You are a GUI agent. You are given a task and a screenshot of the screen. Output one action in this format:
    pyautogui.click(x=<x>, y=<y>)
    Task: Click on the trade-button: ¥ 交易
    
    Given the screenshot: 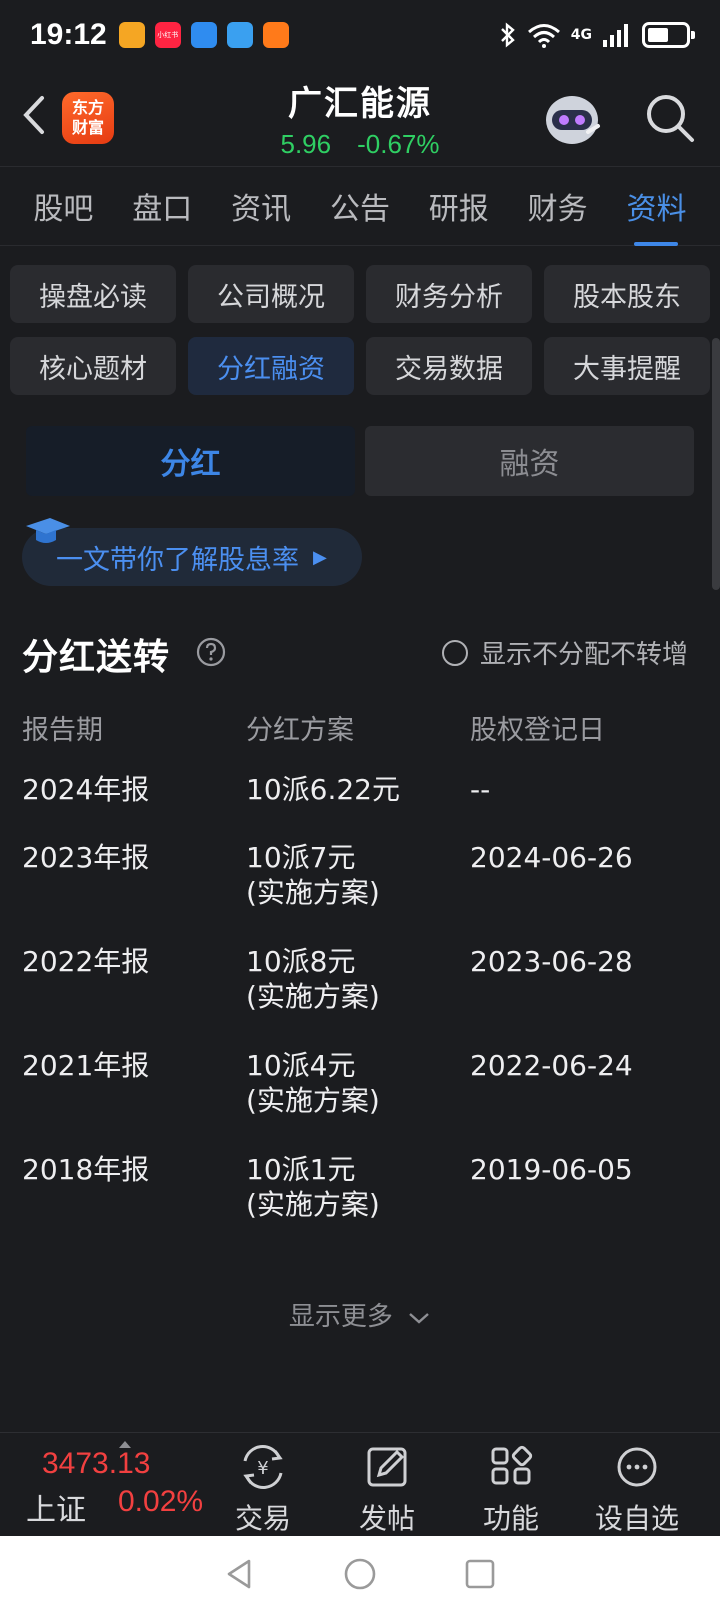 What is the action you would take?
    pyautogui.click(x=263, y=1490)
    